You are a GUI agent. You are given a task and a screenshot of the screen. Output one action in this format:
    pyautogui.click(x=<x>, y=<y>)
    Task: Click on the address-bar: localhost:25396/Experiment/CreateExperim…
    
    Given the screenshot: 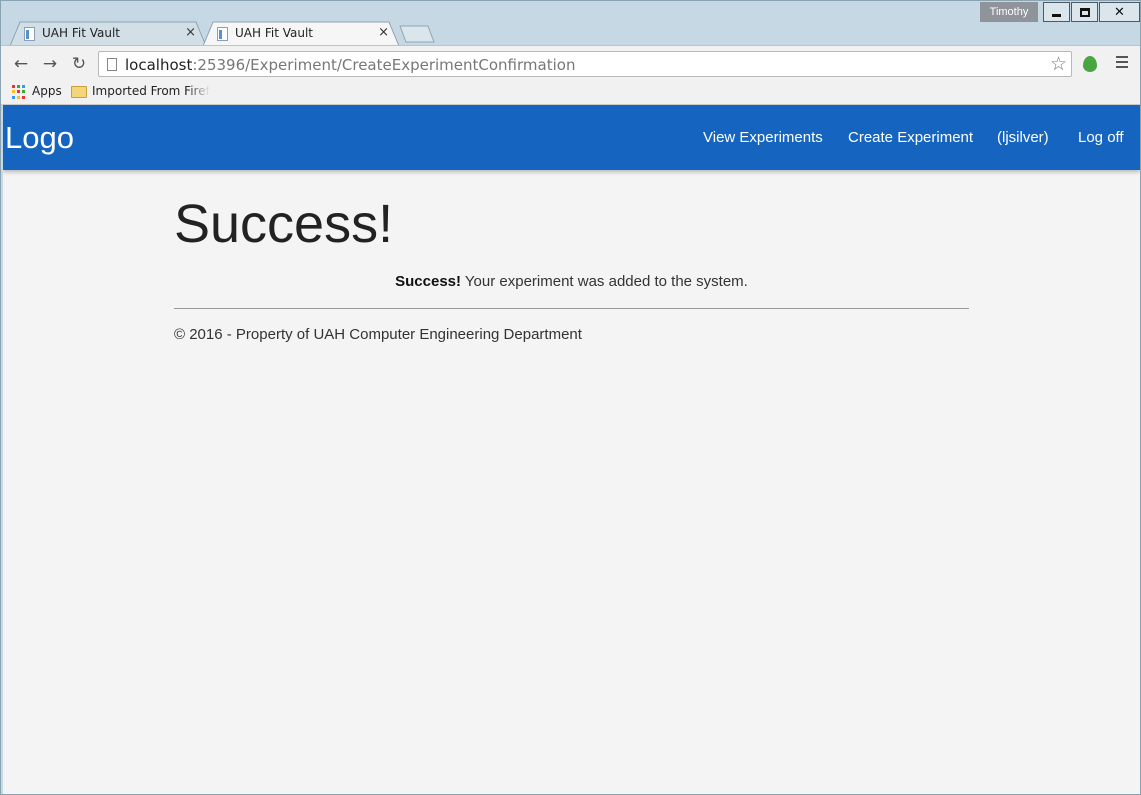 What is the action you would take?
    pyautogui.click(x=585, y=64)
    